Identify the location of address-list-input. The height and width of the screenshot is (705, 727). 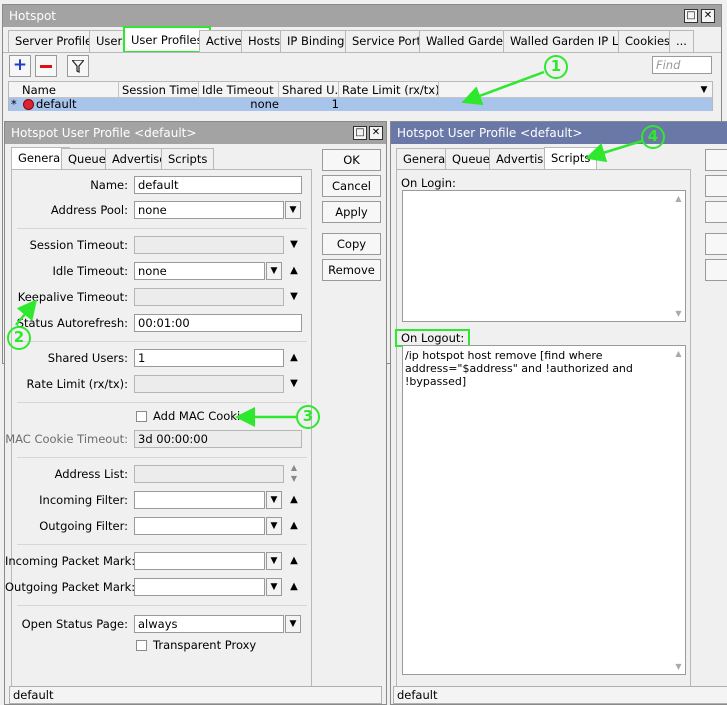
(209, 474).